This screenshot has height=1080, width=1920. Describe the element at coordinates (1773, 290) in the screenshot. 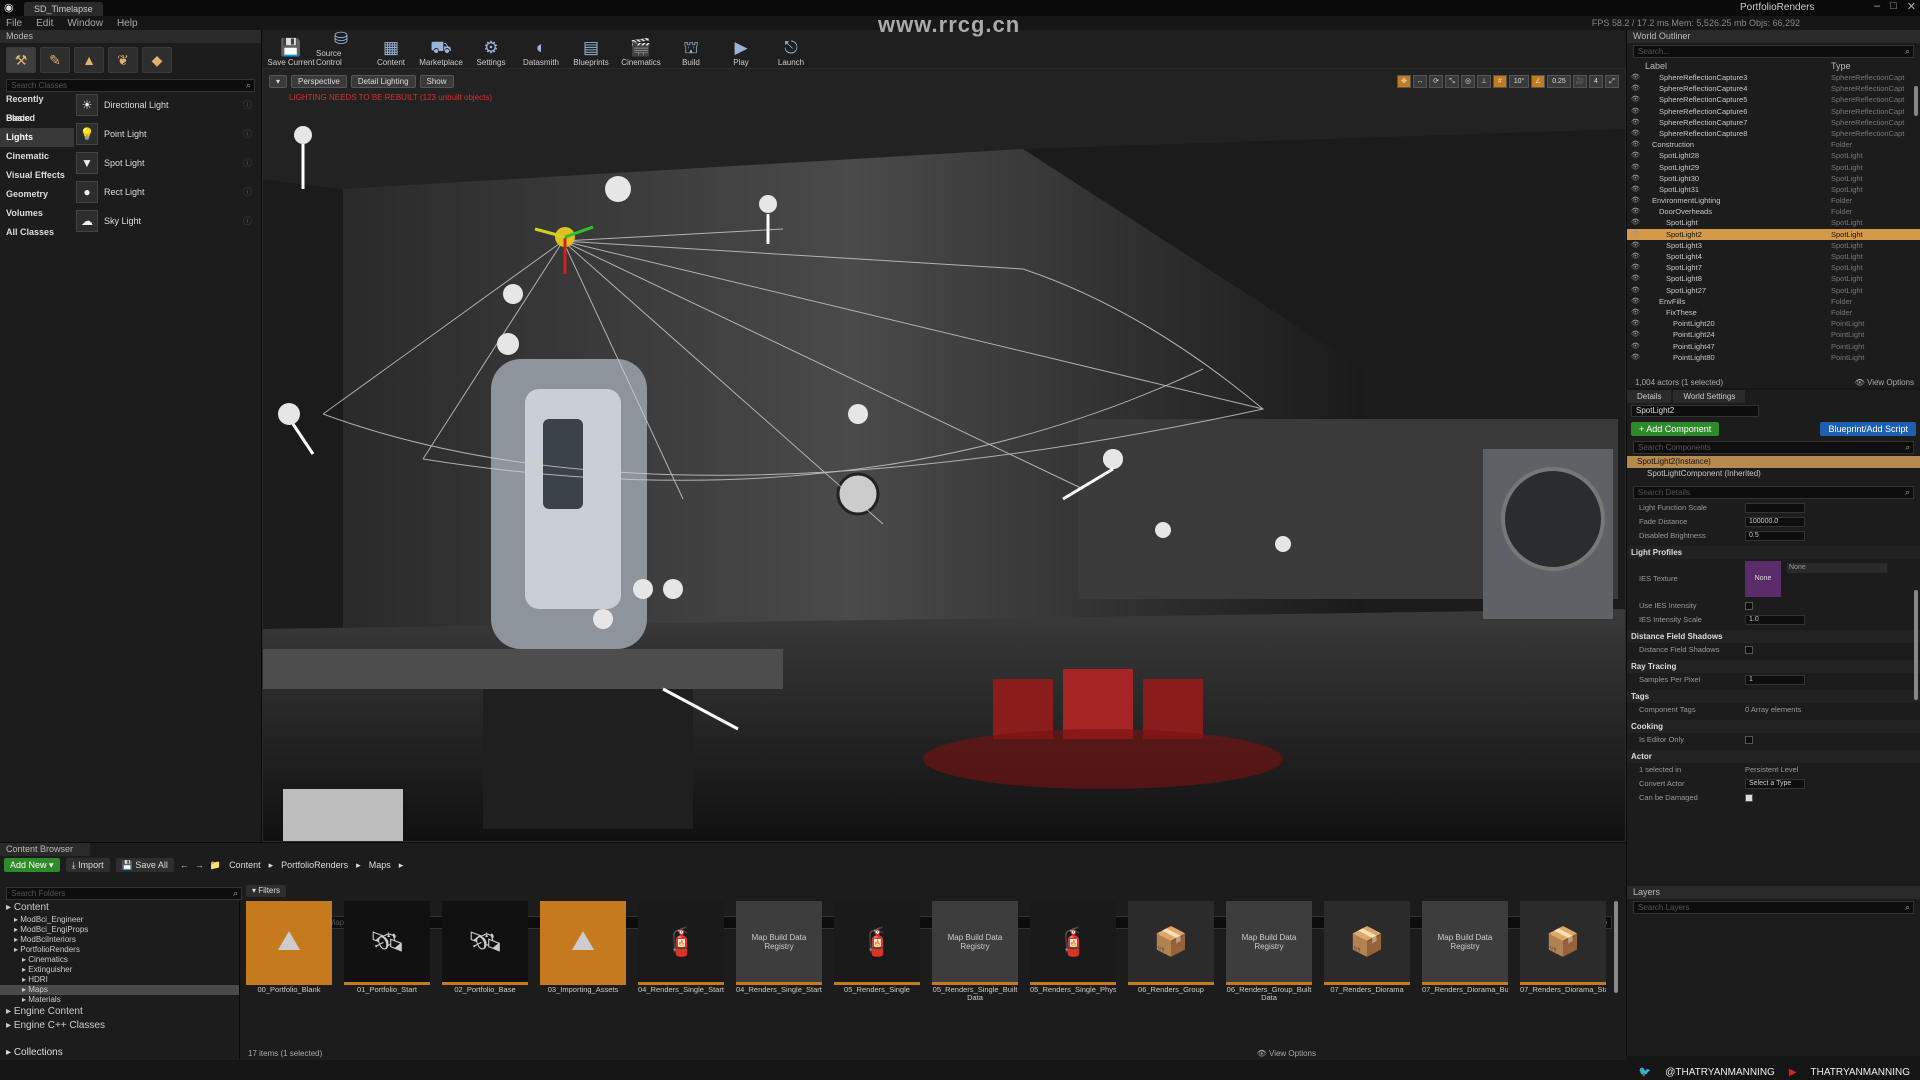

I see `outliner-row: 👁 SpotLight27 SpotLight` at that location.